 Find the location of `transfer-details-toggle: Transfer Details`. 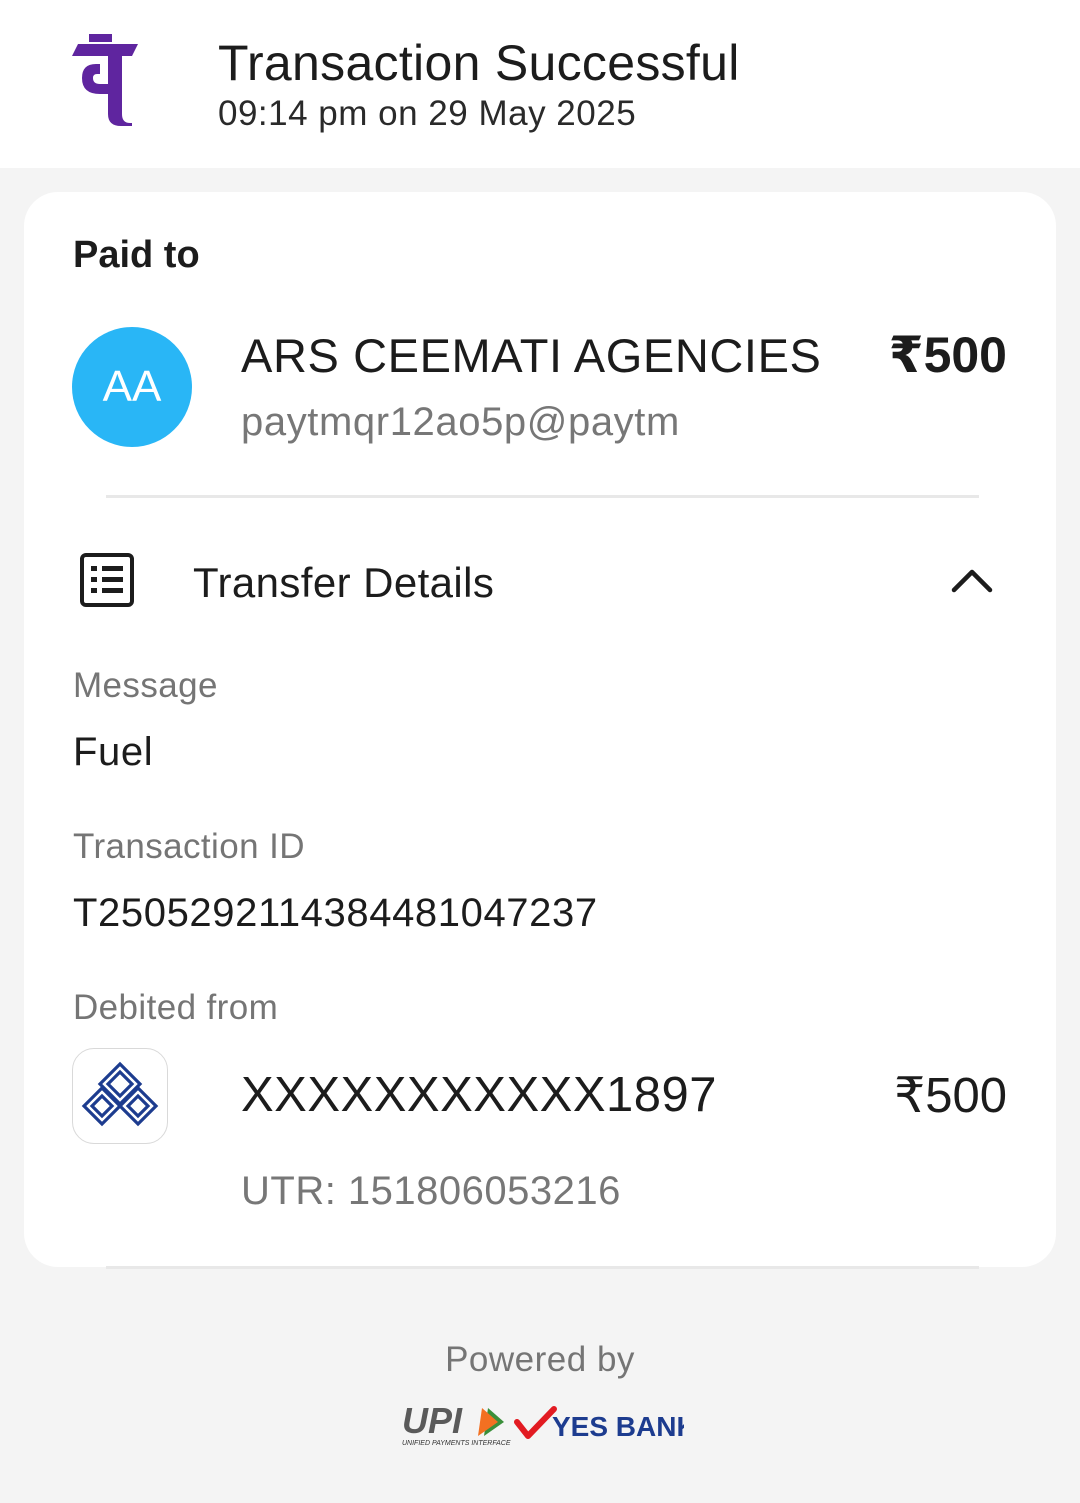

transfer-details-toggle: Transfer Details is located at coordinates (343, 583).